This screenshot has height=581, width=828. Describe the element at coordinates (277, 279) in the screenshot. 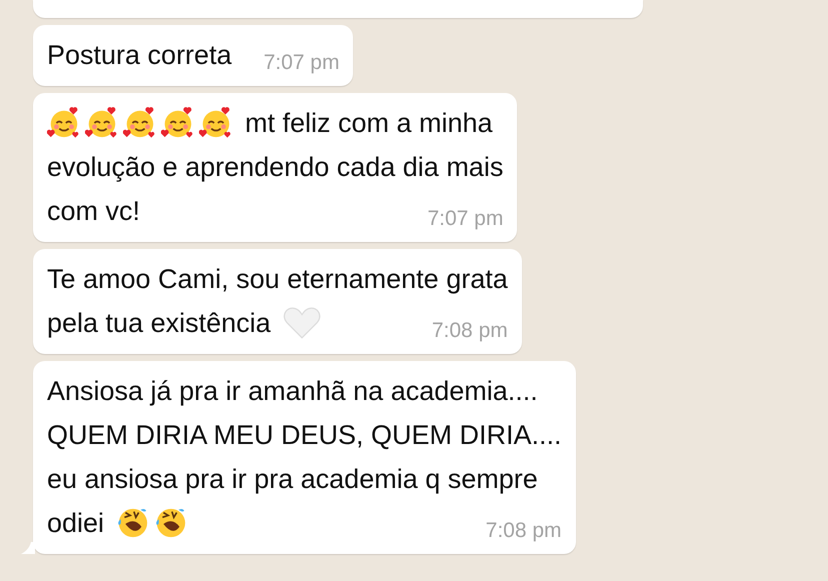

I see `message-text: Te amoo Cami, sou eternamente grata` at that location.